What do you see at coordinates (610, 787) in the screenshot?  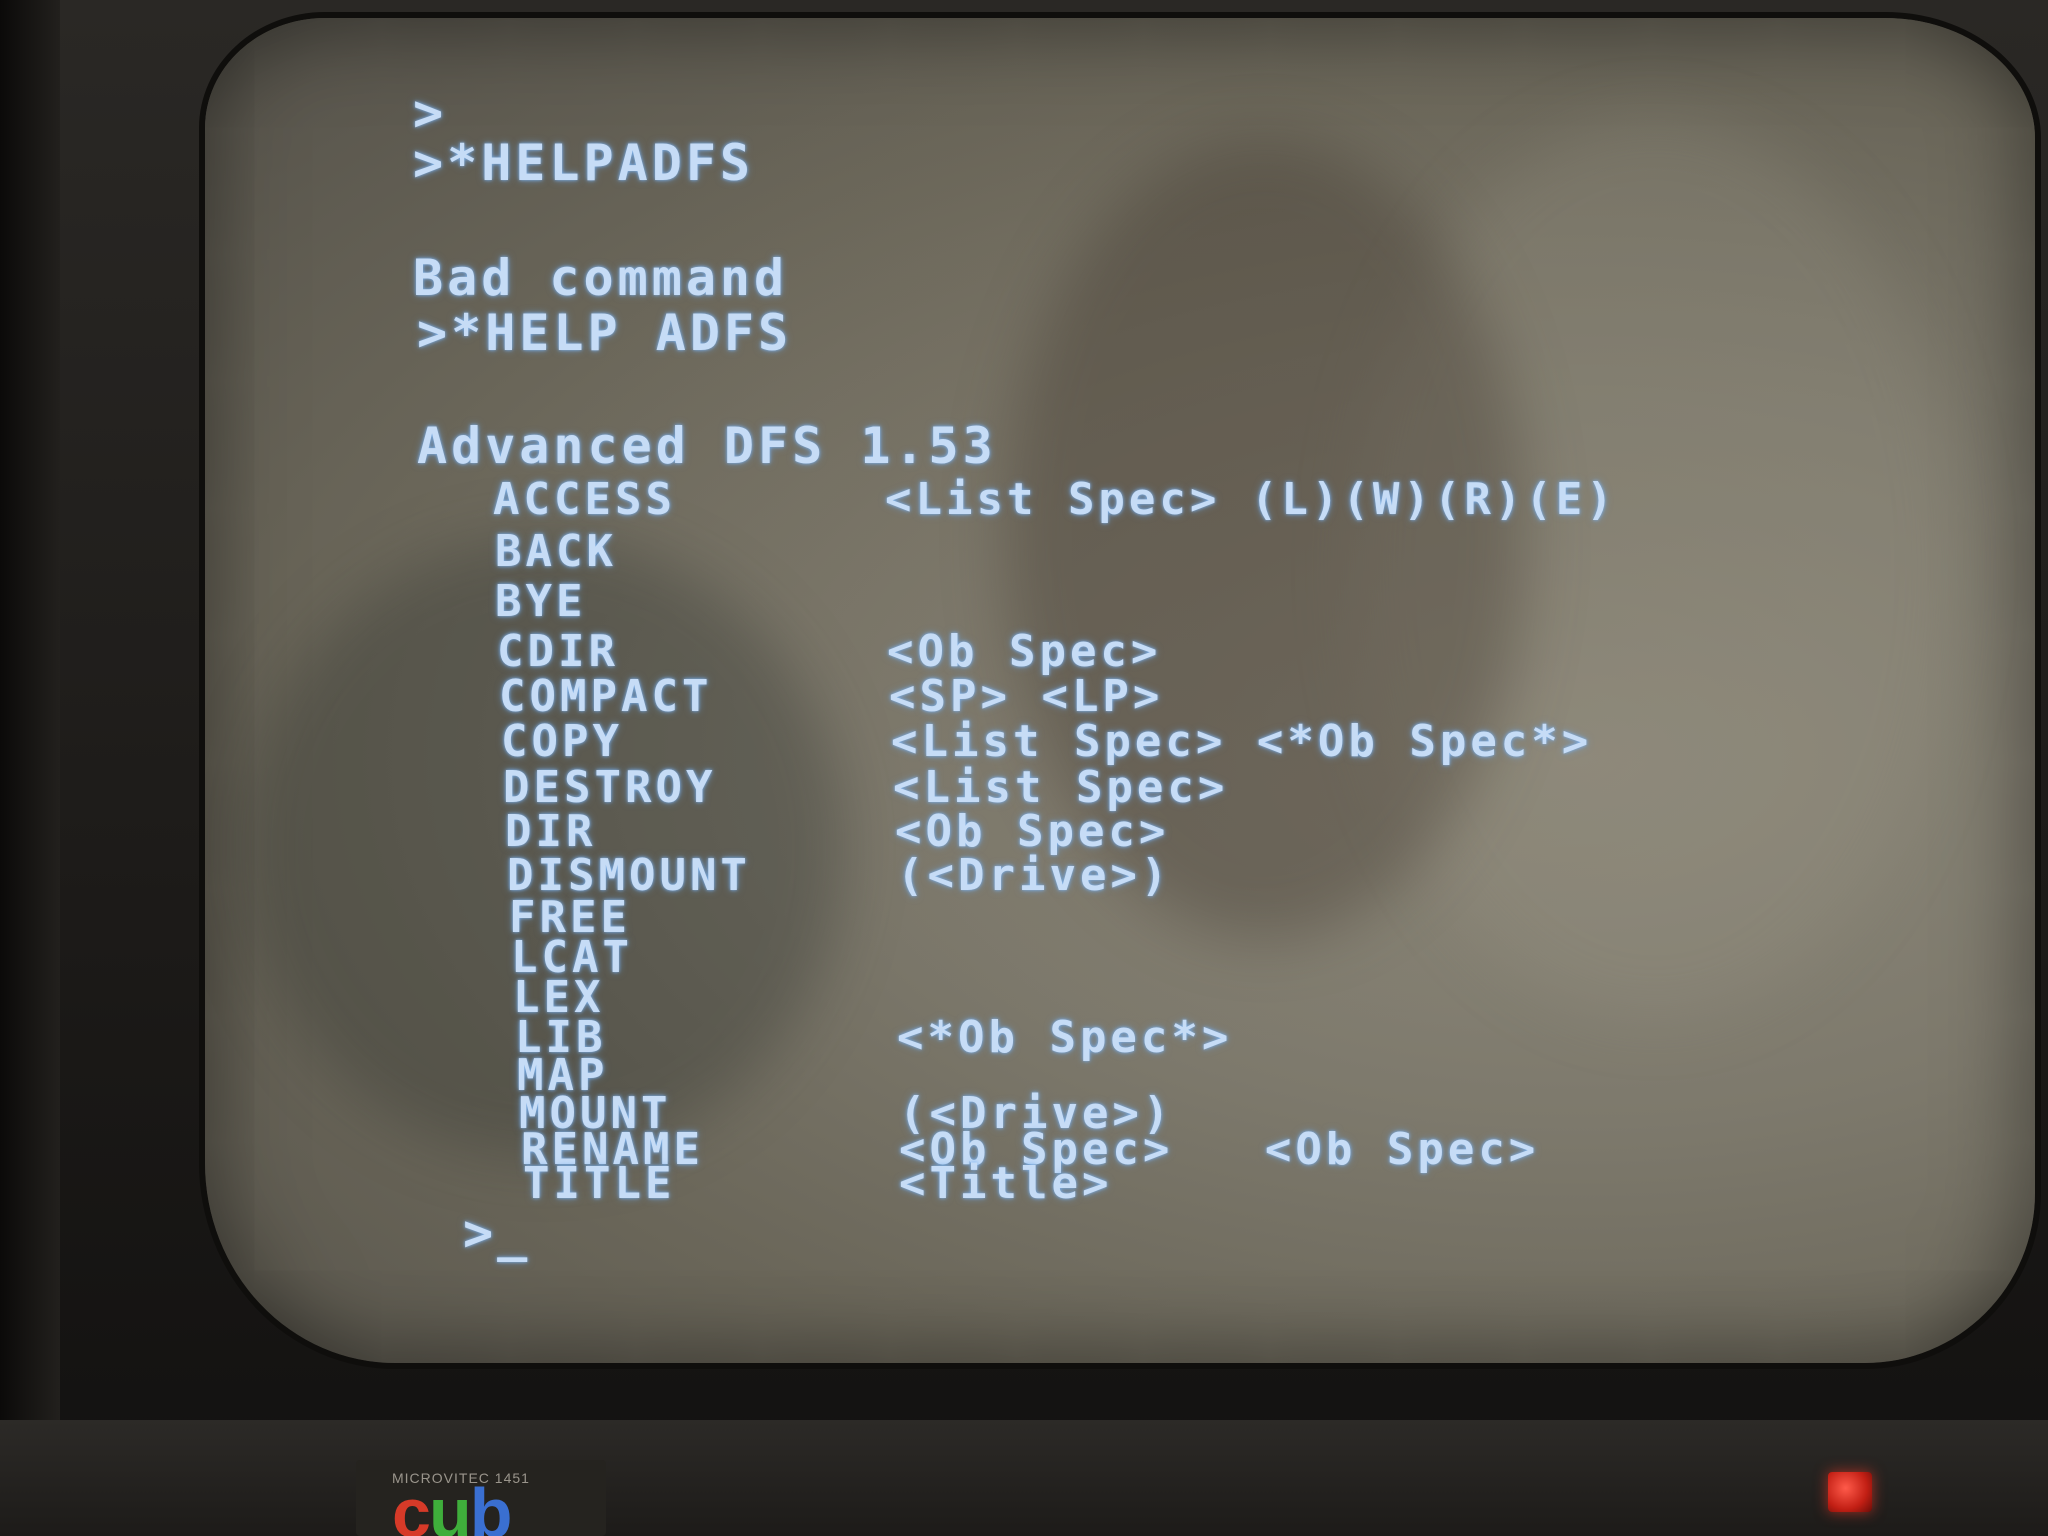 I see `command-name: DESTROY` at bounding box center [610, 787].